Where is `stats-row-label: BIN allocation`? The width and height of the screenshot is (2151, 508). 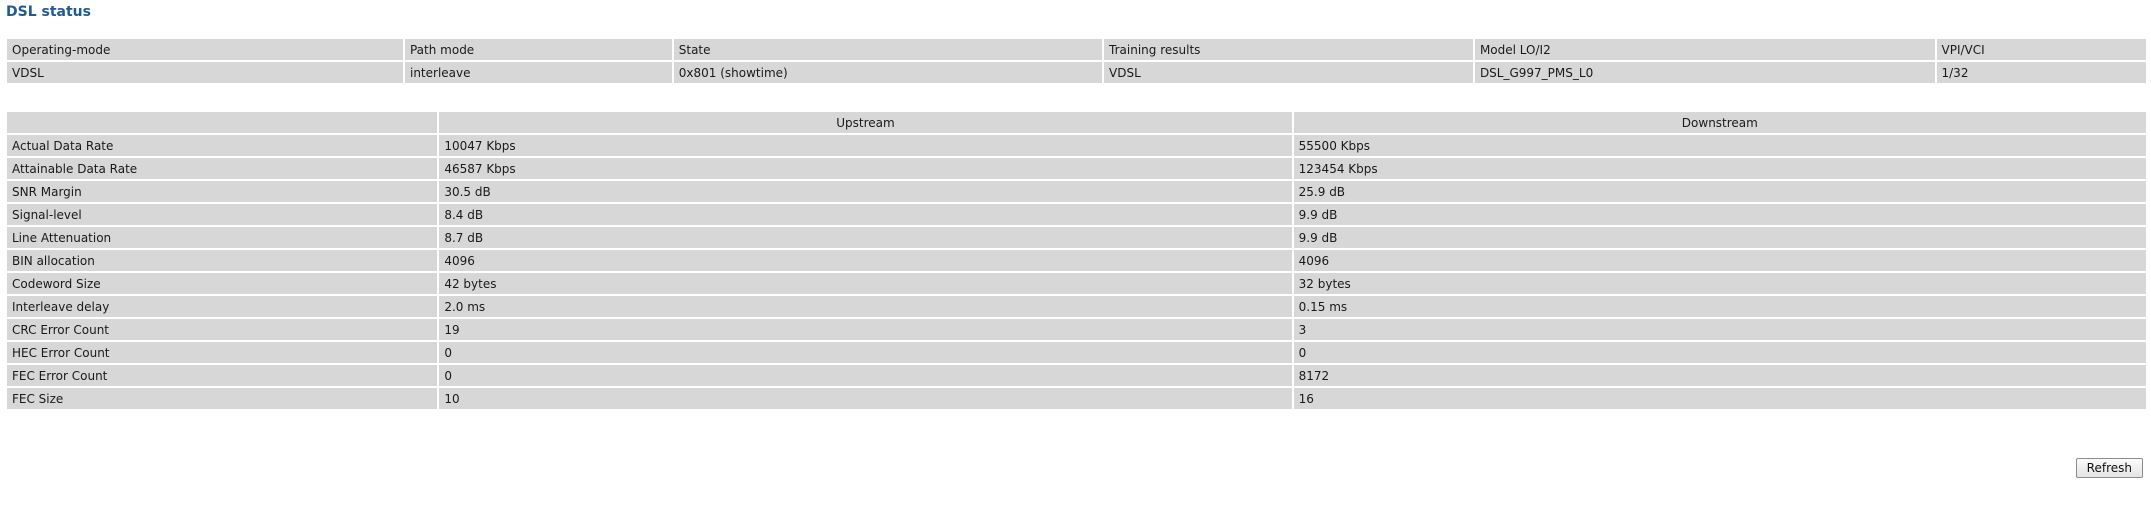
stats-row-label: BIN allocation is located at coordinates (222, 260).